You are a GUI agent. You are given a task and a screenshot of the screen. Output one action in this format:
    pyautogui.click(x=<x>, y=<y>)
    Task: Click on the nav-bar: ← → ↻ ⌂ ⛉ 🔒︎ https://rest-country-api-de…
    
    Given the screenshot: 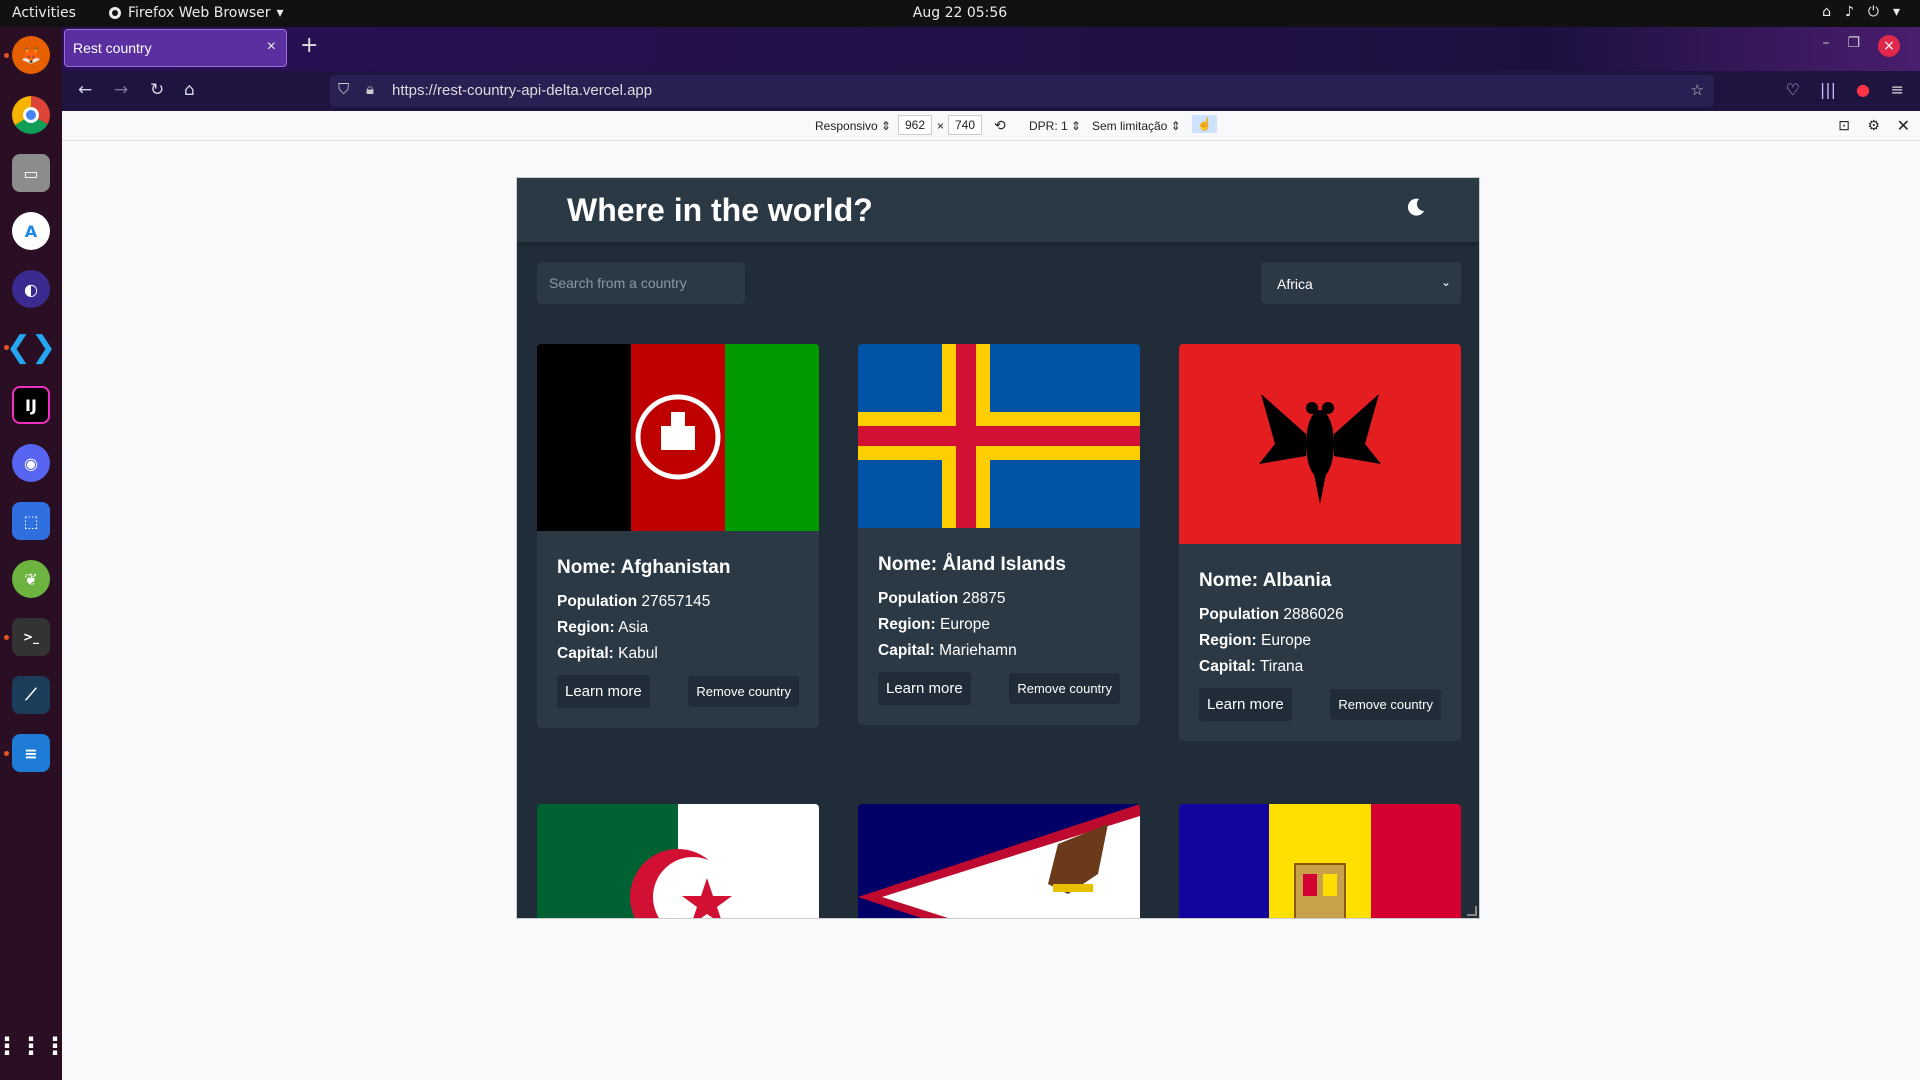 What is the action you would take?
    pyautogui.click(x=991, y=91)
    